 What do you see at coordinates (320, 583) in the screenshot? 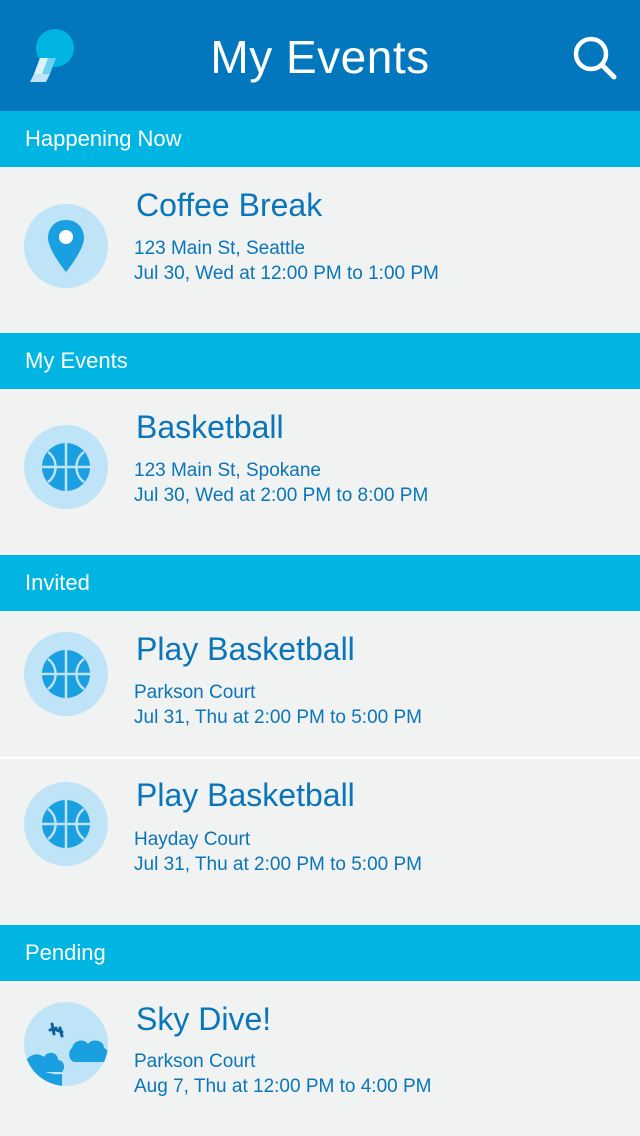
I see `section-header-invited: Invited` at bounding box center [320, 583].